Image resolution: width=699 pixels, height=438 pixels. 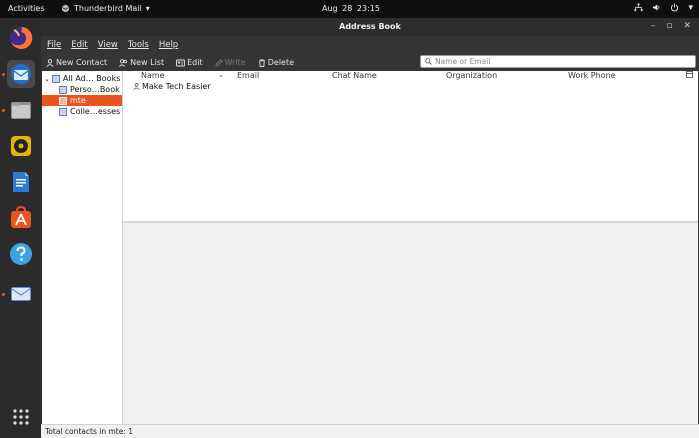 I want to click on column-header-chat-name: Chat Name, so click(x=354, y=75).